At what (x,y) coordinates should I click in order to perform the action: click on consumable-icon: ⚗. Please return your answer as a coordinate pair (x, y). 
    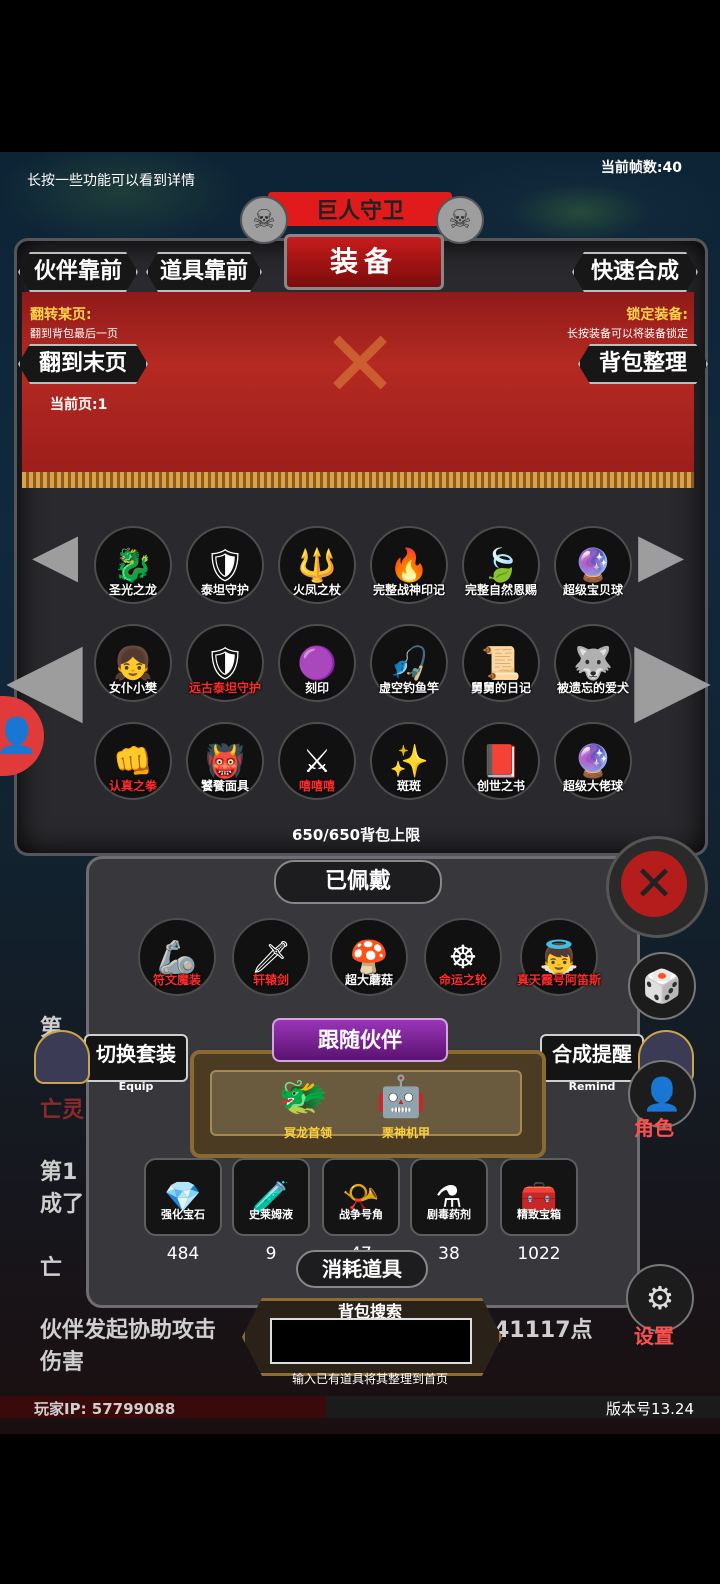
    Looking at the image, I should click on (449, 1197).